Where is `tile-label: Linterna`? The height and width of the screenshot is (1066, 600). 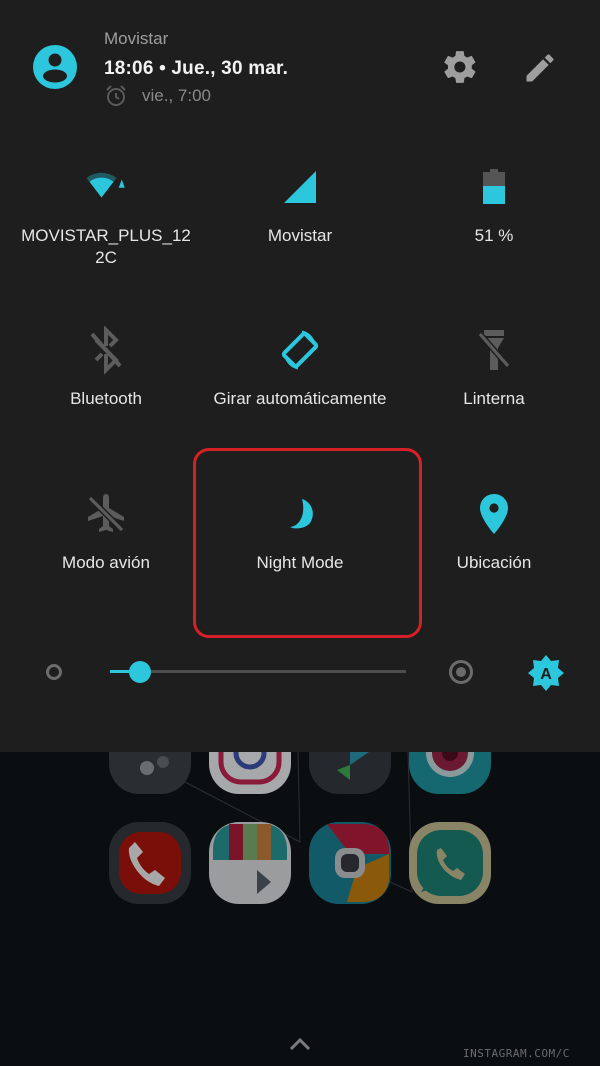 tile-label: Linterna is located at coordinates (494, 398).